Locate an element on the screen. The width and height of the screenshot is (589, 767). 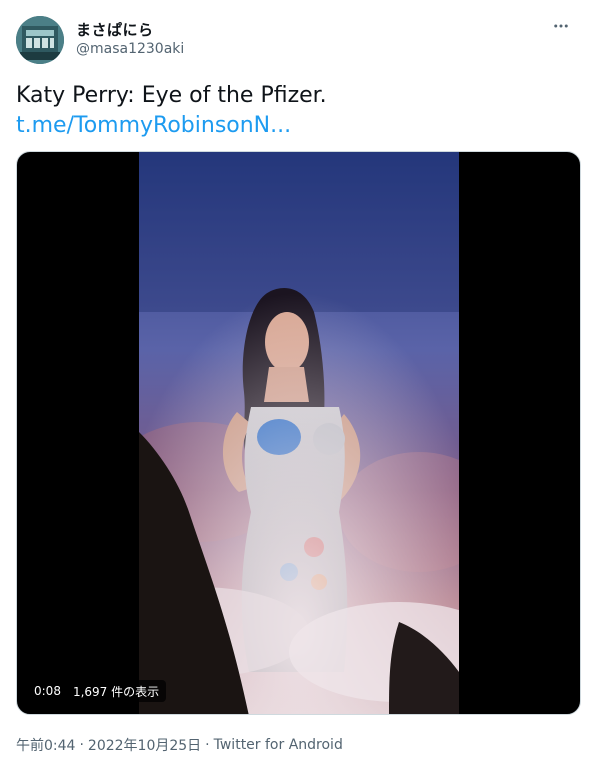
author-handle: @masa1230aki is located at coordinates (130, 49).